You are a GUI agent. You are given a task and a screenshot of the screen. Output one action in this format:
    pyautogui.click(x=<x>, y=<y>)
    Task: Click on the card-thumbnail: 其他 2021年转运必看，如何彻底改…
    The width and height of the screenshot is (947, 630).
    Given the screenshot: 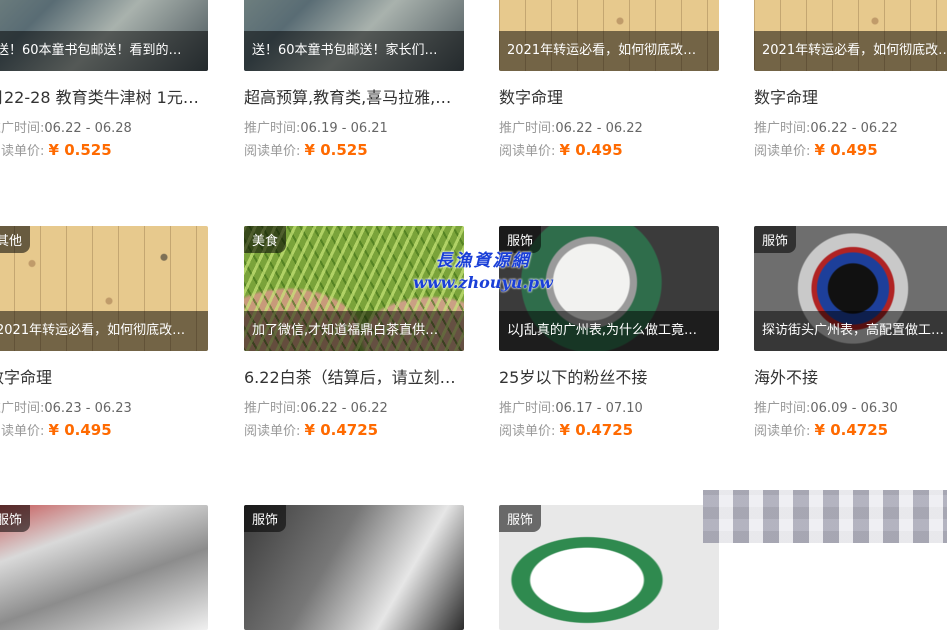 What is the action you would take?
    pyautogui.click(x=104, y=288)
    